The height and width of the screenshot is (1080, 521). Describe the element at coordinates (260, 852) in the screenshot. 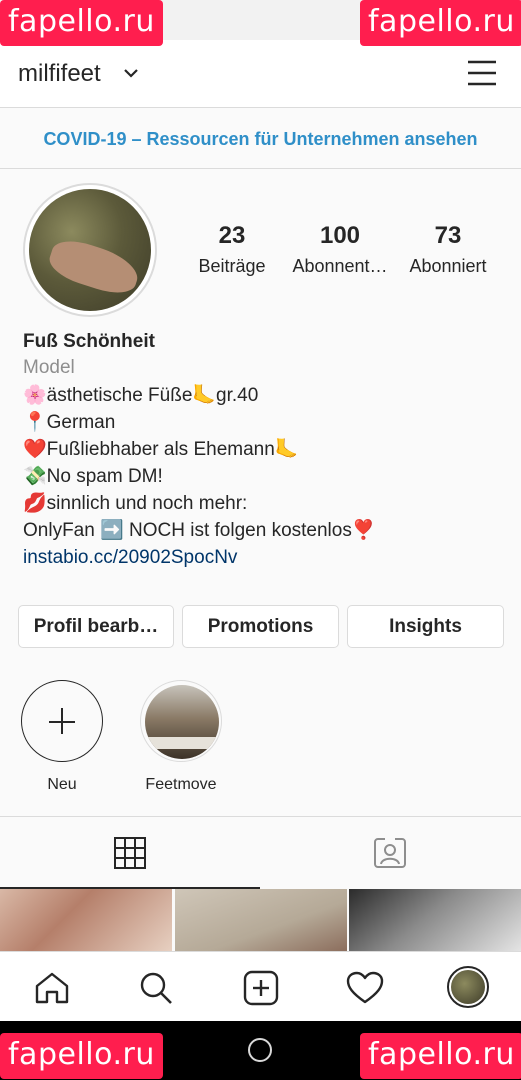

I see `profile-tabs` at that location.